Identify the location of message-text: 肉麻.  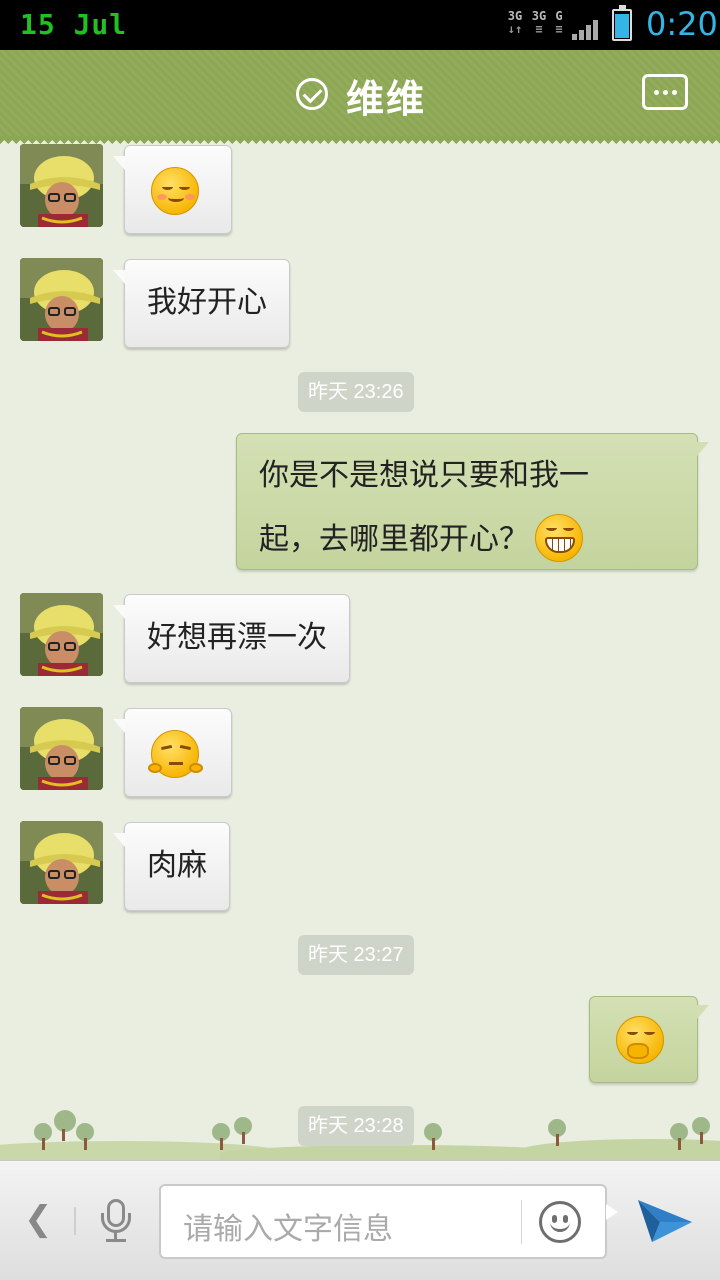
(177, 865).